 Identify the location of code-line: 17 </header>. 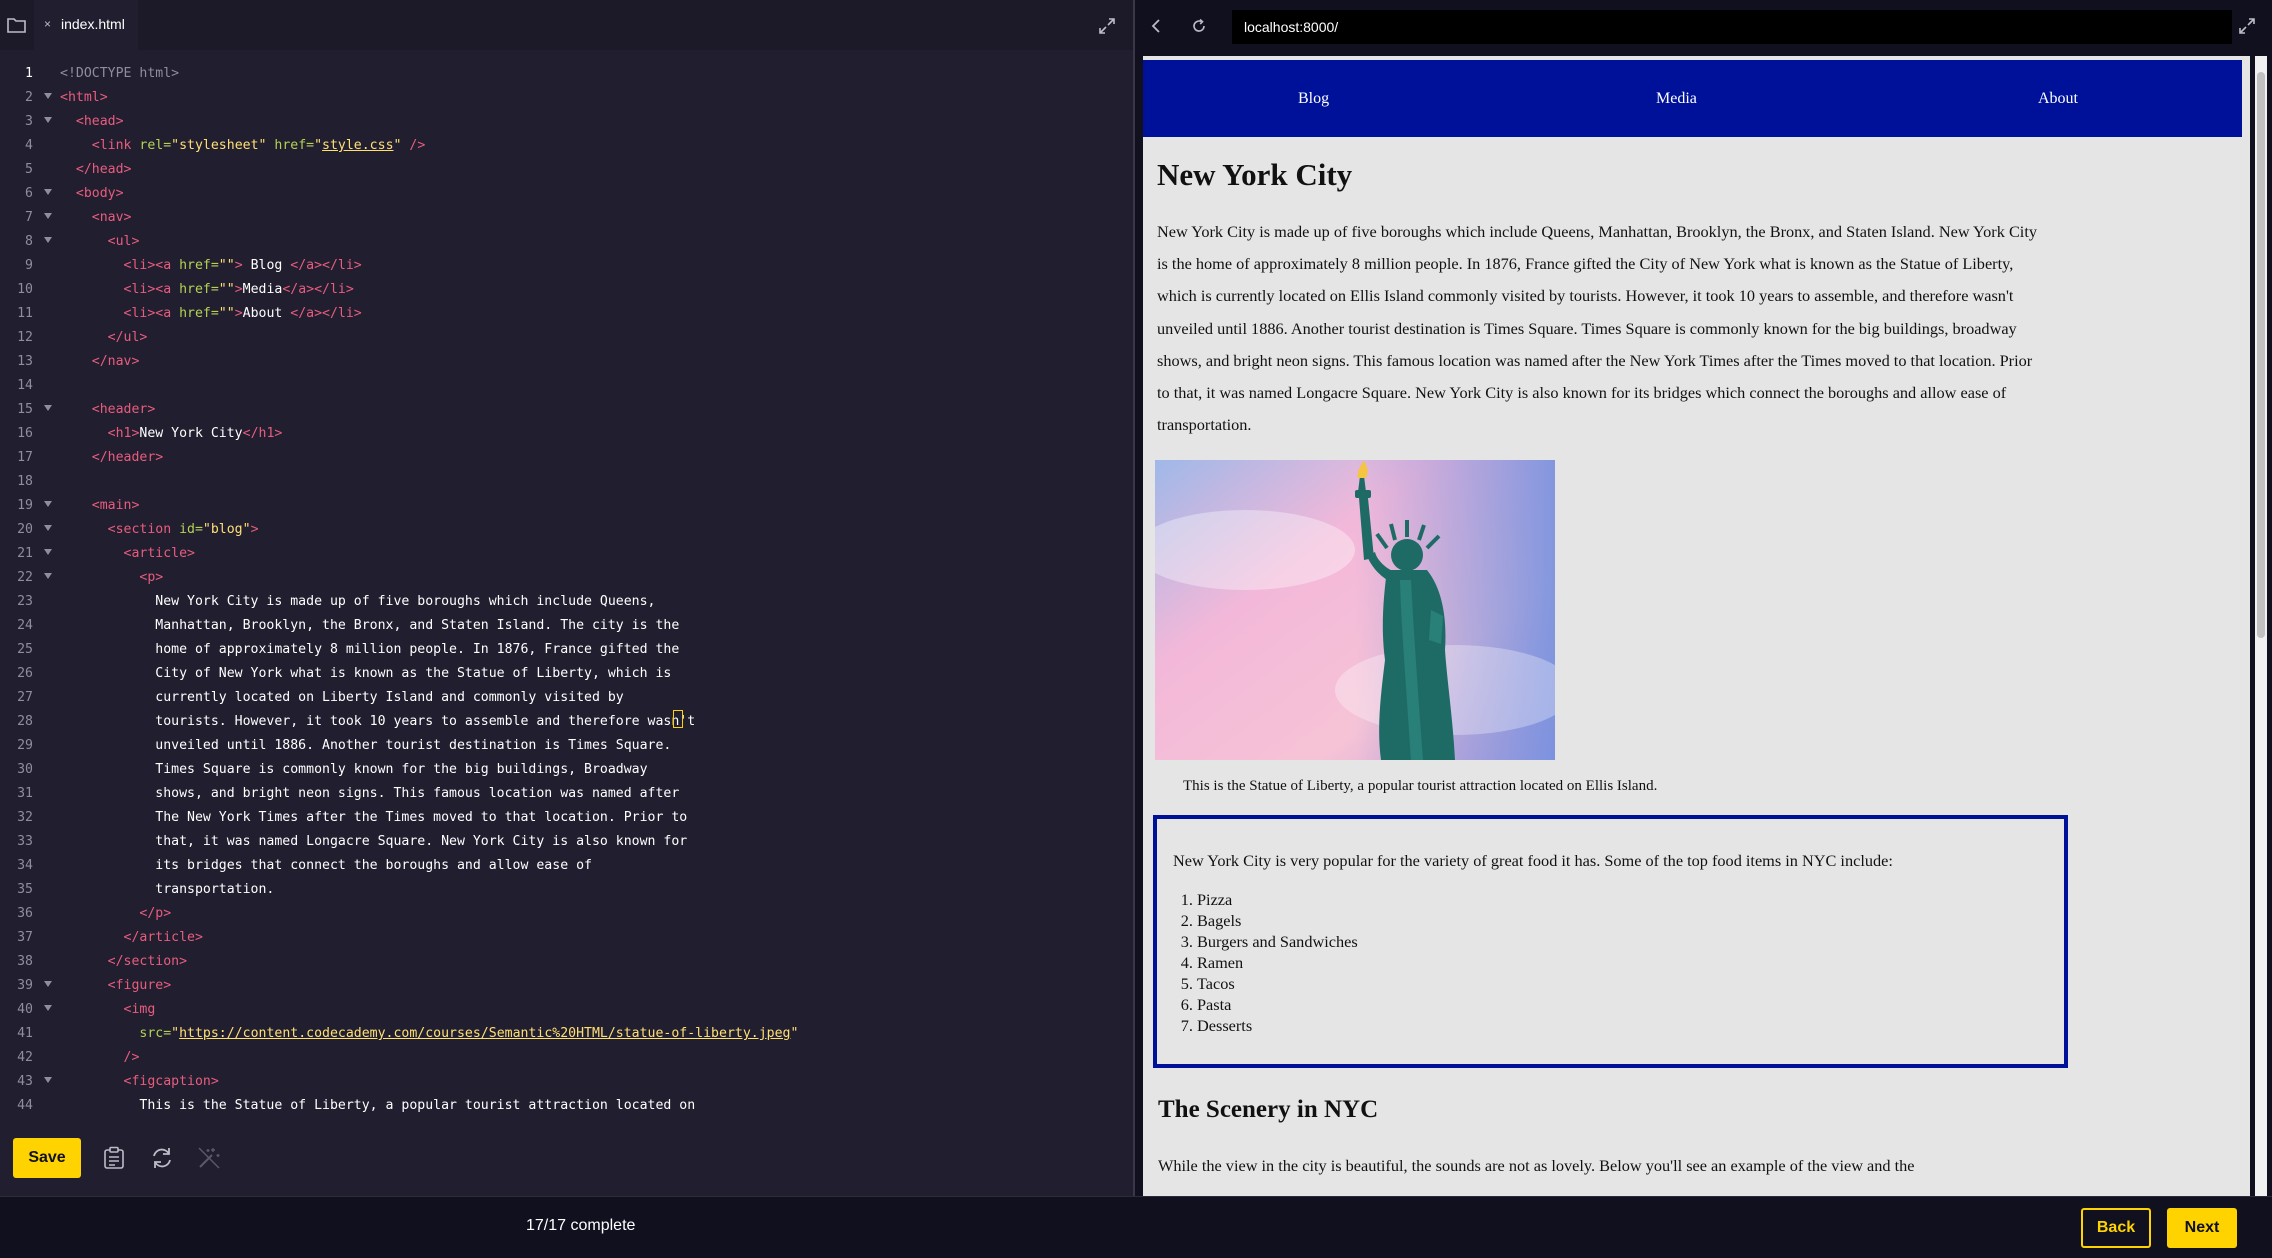
(566, 458).